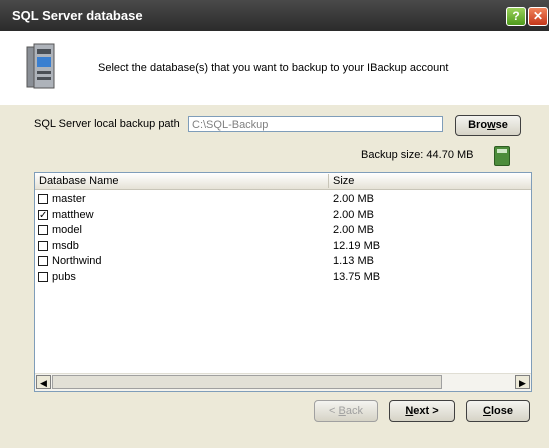  I want to click on calculator-icon, so click(502, 156).